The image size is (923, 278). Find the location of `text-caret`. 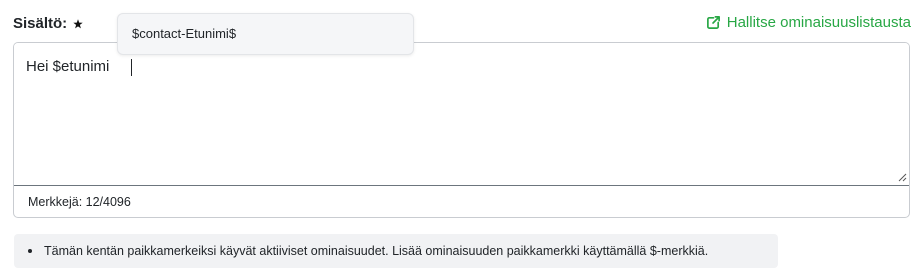

text-caret is located at coordinates (131, 67).